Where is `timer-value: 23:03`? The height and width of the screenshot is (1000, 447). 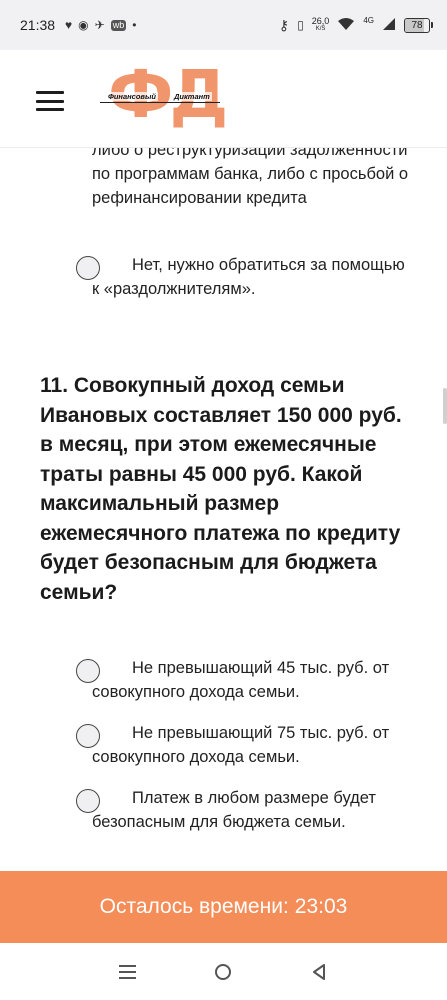
timer-value: 23:03 is located at coordinates (321, 906).